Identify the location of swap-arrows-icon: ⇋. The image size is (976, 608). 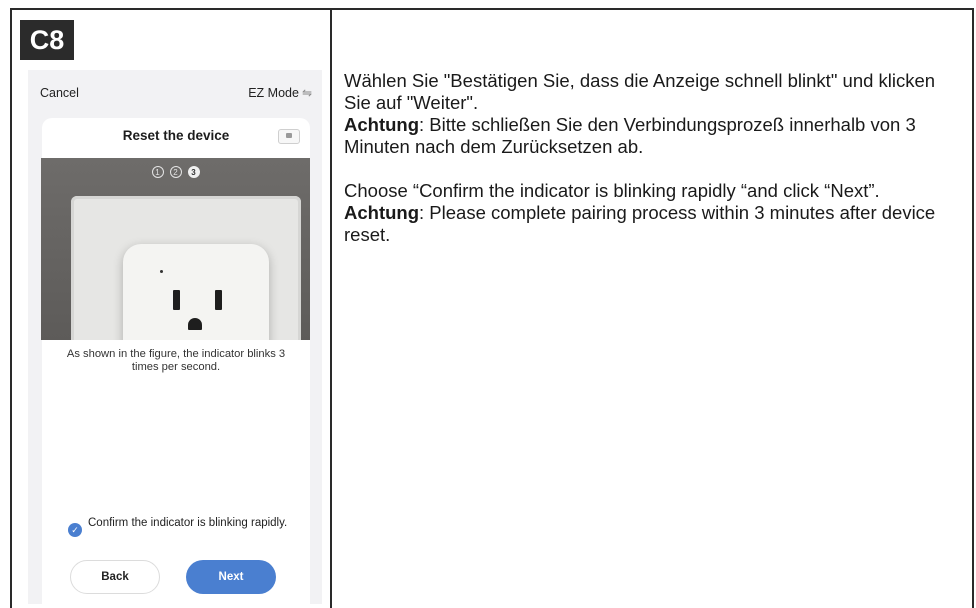
(306, 93).